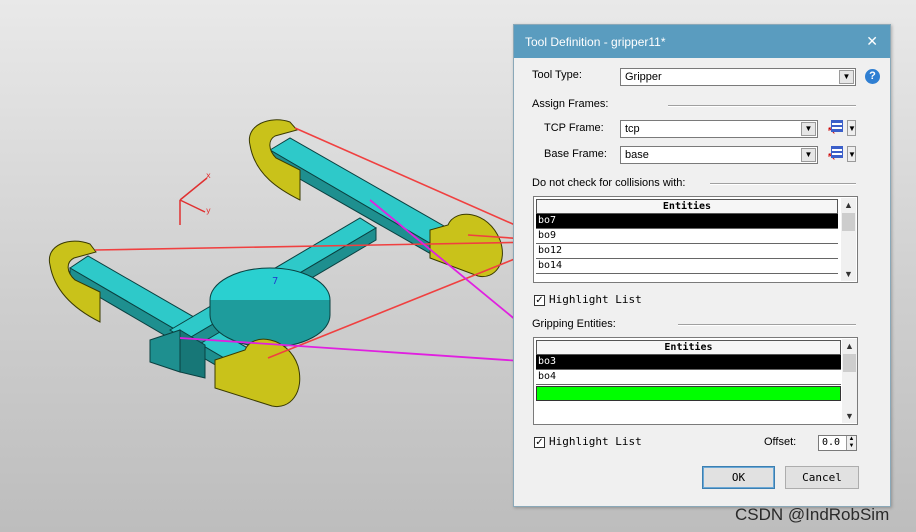  What do you see at coordinates (738, 77) in the screenshot?
I see `tool-type-select: Gripper ▼` at bounding box center [738, 77].